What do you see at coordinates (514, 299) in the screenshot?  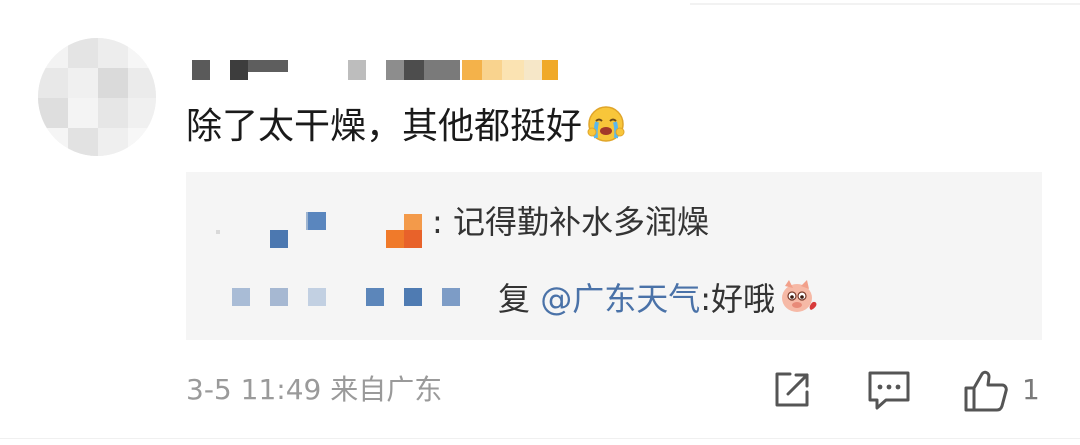 I see `reply-prefix: 复` at bounding box center [514, 299].